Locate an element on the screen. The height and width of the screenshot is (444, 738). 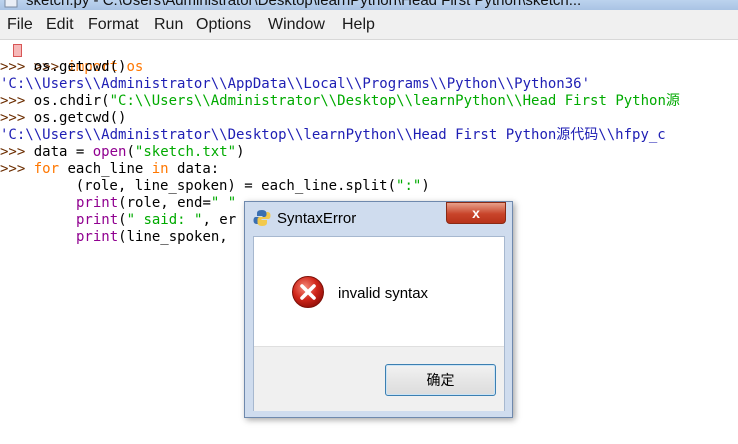
dialog-body: invalid syntax 确定 is located at coordinates (379, 323).